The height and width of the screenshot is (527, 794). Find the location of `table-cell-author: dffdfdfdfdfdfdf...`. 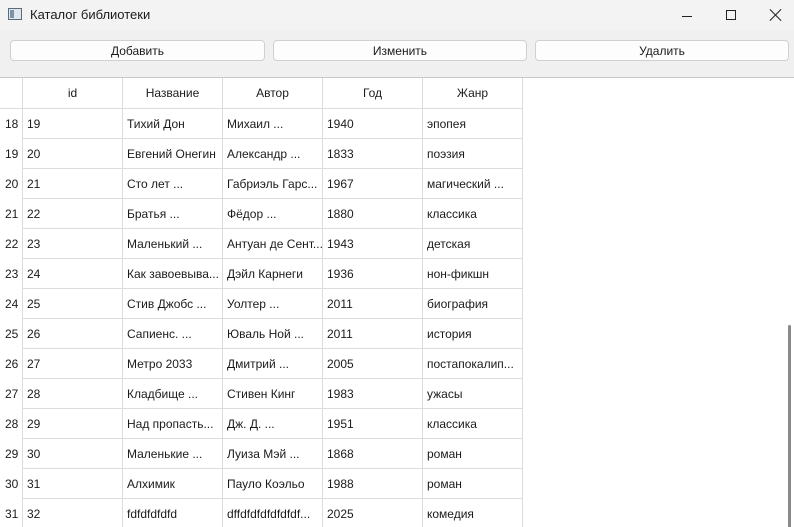

table-cell-author: dffdfdfdfdfdfdf... is located at coordinates (273, 513).